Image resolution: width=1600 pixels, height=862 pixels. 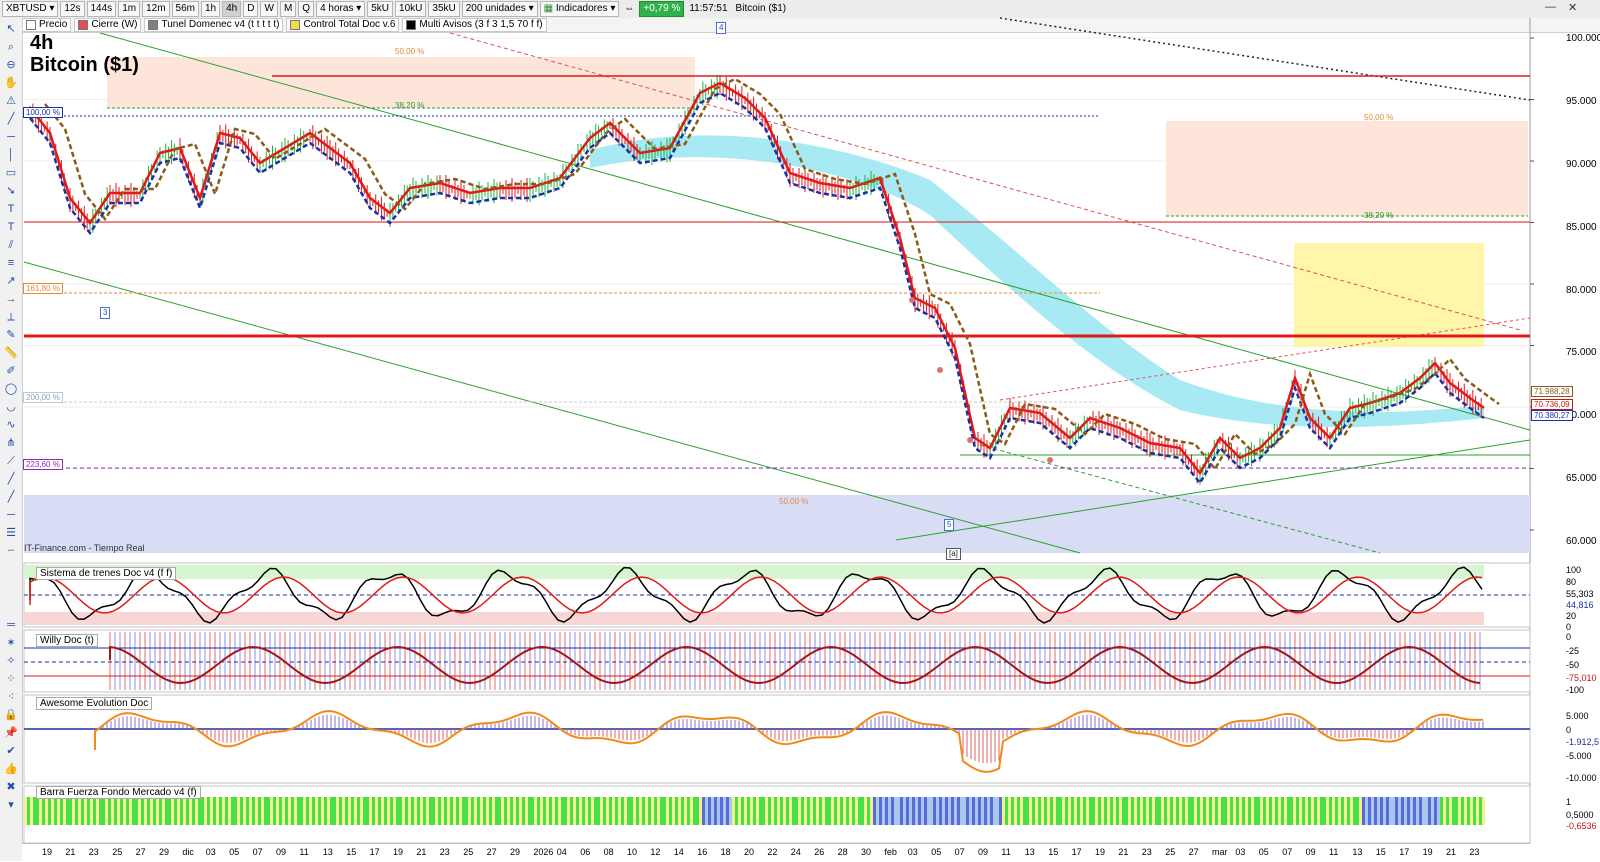 What do you see at coordinates (94, 703) in the screenshot?
I see `panel-title-awesome: Awesome Evolution Doc` at bounding box center [94, 703].